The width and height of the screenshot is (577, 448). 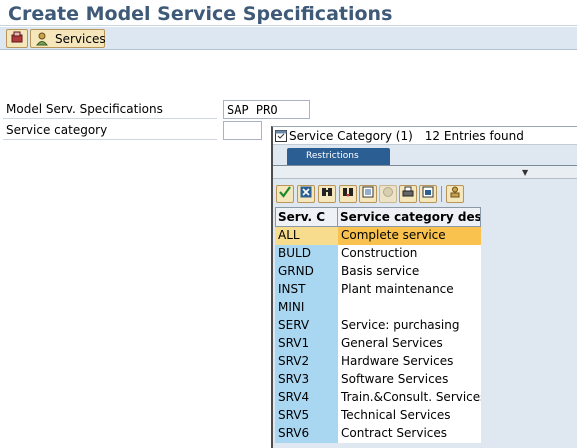 I want to click on table-row: MINI, so click(x=379, y=308).